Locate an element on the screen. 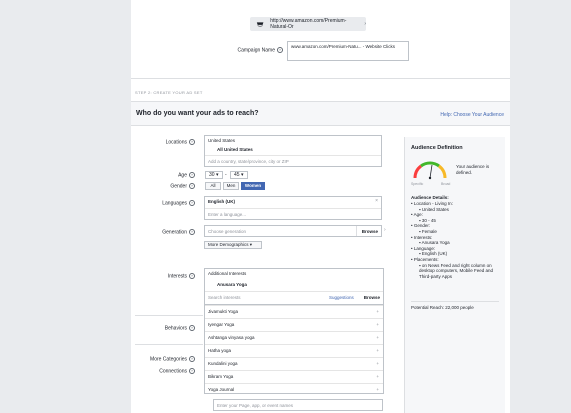  more-categories-label: More Categories? is located at coordinates (163, 359).